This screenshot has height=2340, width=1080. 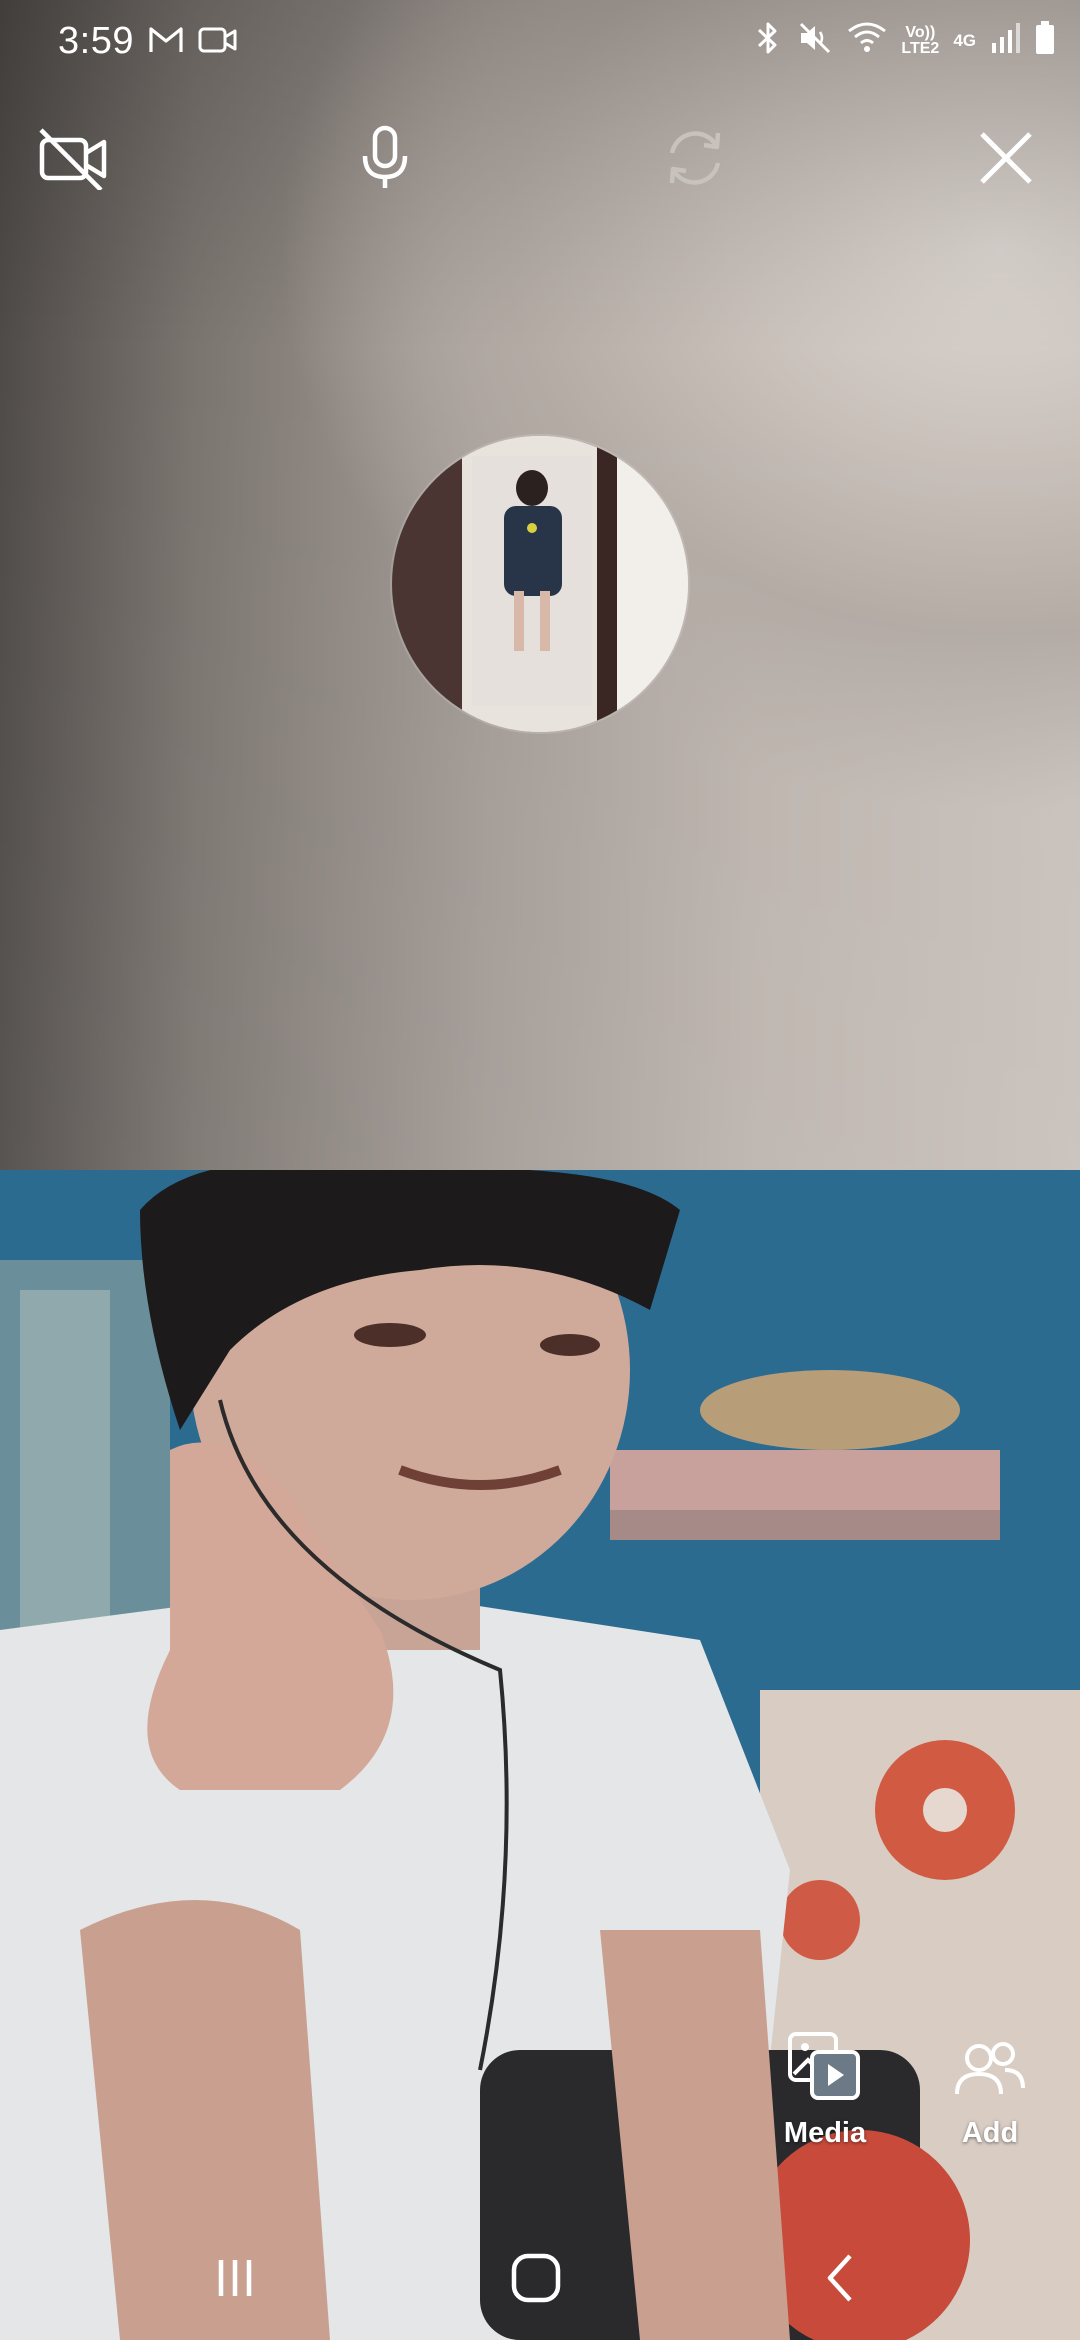 I want to click on back-button, so click(x=840, y=2280).